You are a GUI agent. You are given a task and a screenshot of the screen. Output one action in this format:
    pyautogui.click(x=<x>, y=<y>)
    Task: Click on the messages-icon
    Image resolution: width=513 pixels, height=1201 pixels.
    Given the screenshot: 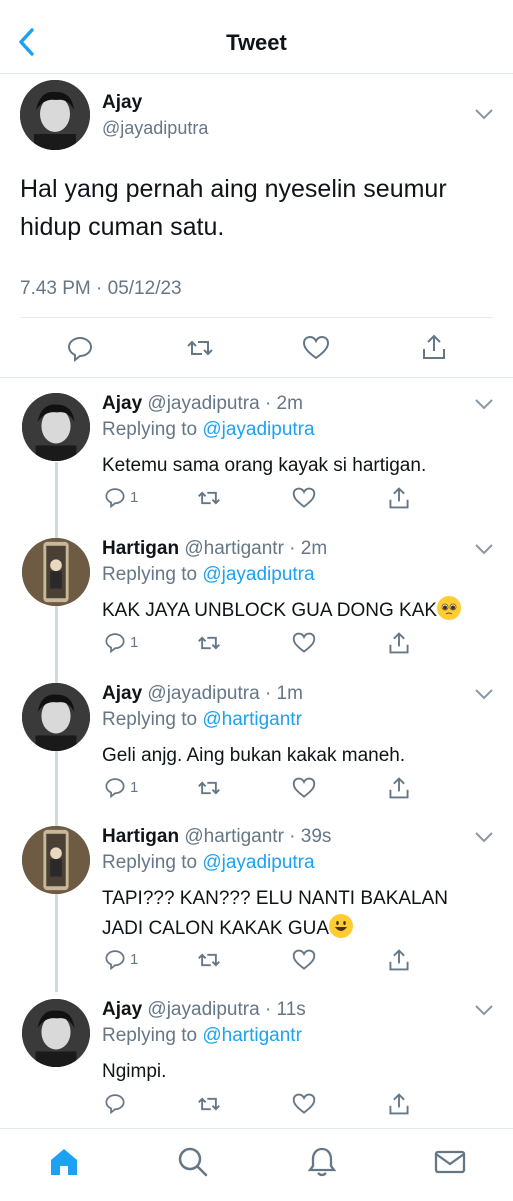 What is the action you would take?
    pyautogui.click(x=450, y=1162)
    